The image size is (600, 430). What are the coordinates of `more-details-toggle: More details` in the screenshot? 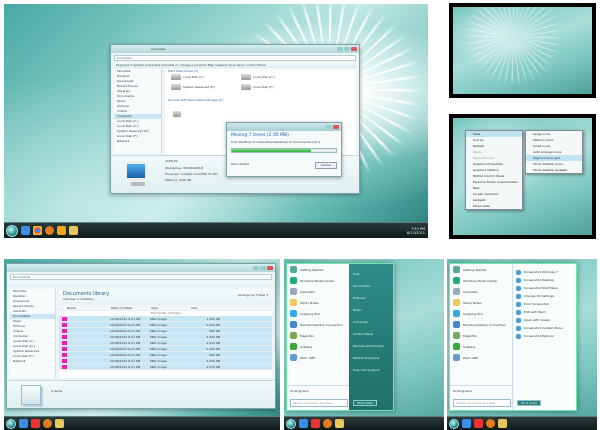 It's located at (240, 165).